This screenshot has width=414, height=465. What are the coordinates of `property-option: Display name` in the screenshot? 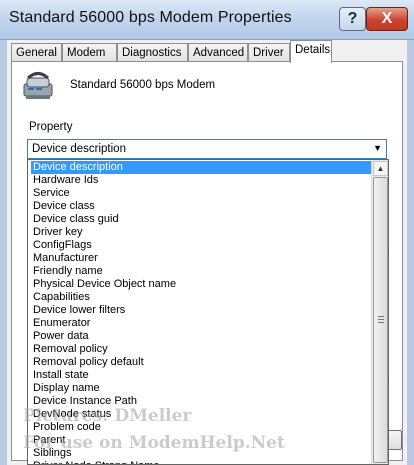 It's located at (201, 388).